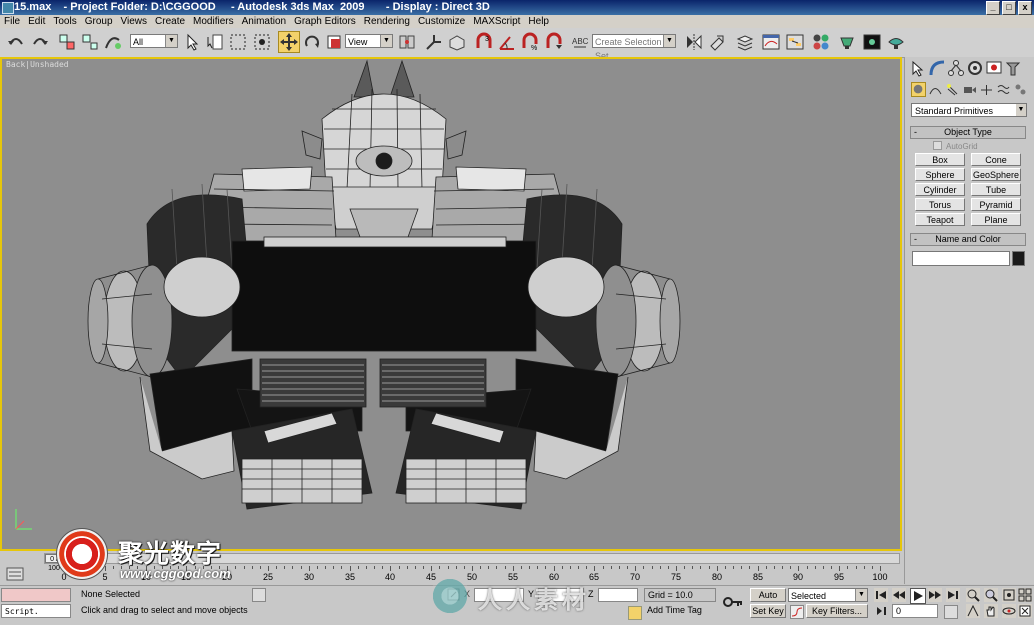 The width and height of the screenshot is (1034, 625). What do you see at coordinates (745, 42) in the screenshot?
I see `layer-manager-icon` at bounding box center [745, 42].